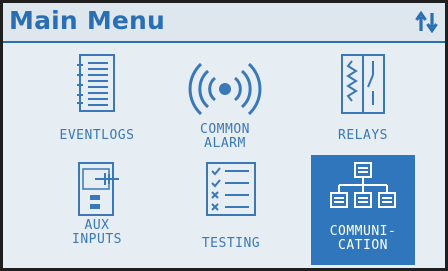 The height and width of the screenshot is (271, 448). What do you see at coordinates (363, 135) in the screenshot?
I see `menu-item-label: RELAYS` at bounding box center [363, 135].